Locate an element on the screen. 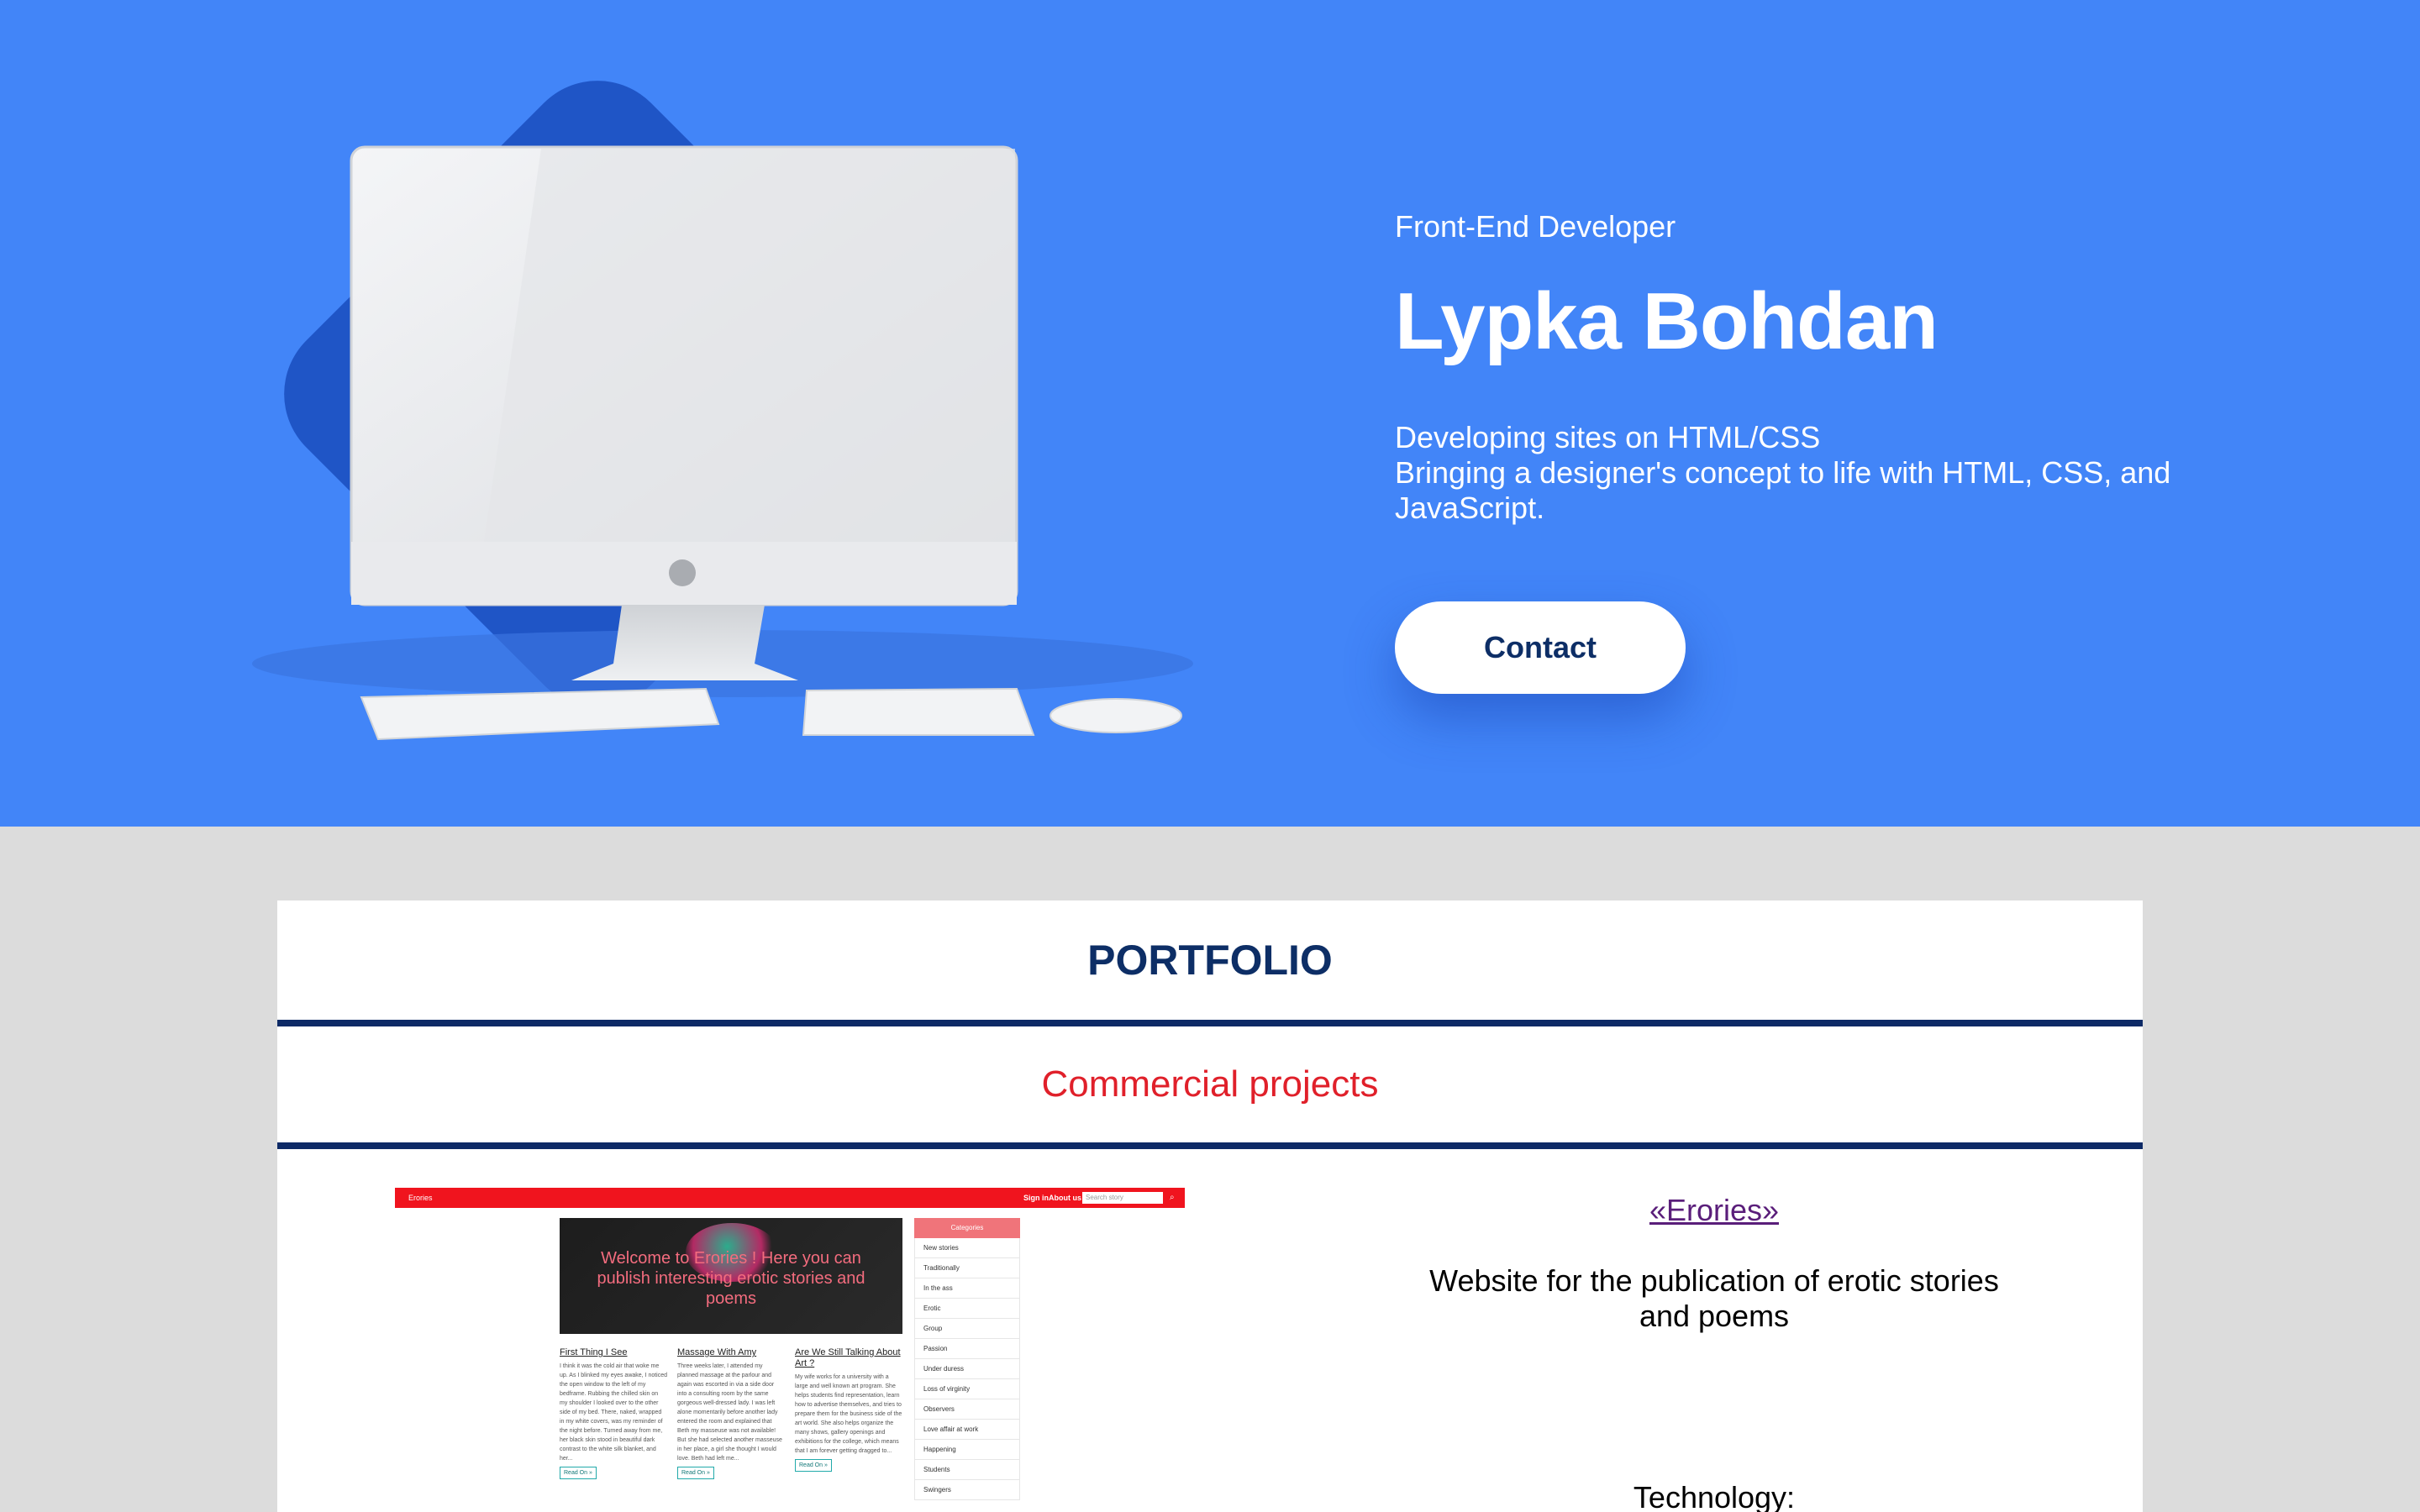  screenshot-nav-signin: Sign in is located at coordinates (1036, 1198).